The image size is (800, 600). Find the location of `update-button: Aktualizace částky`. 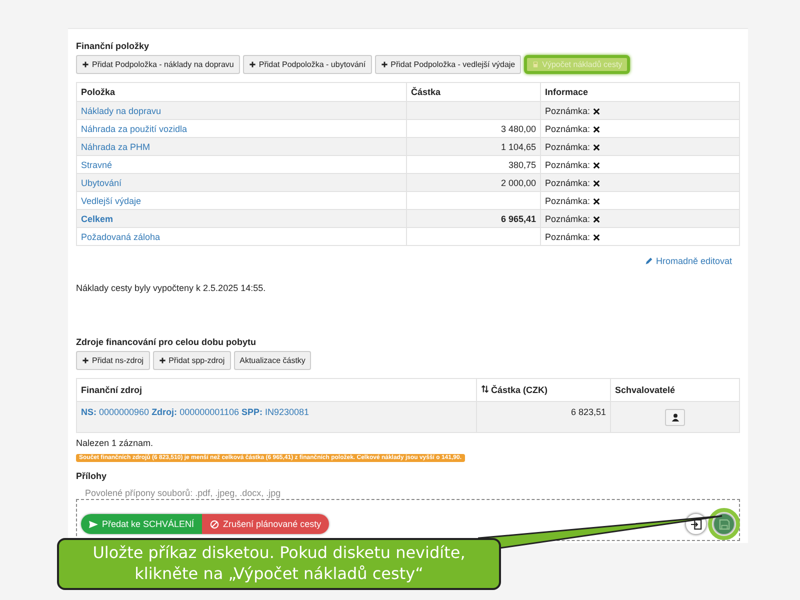

update-button: Aktualizace částky is located at coordinates (273, 360).